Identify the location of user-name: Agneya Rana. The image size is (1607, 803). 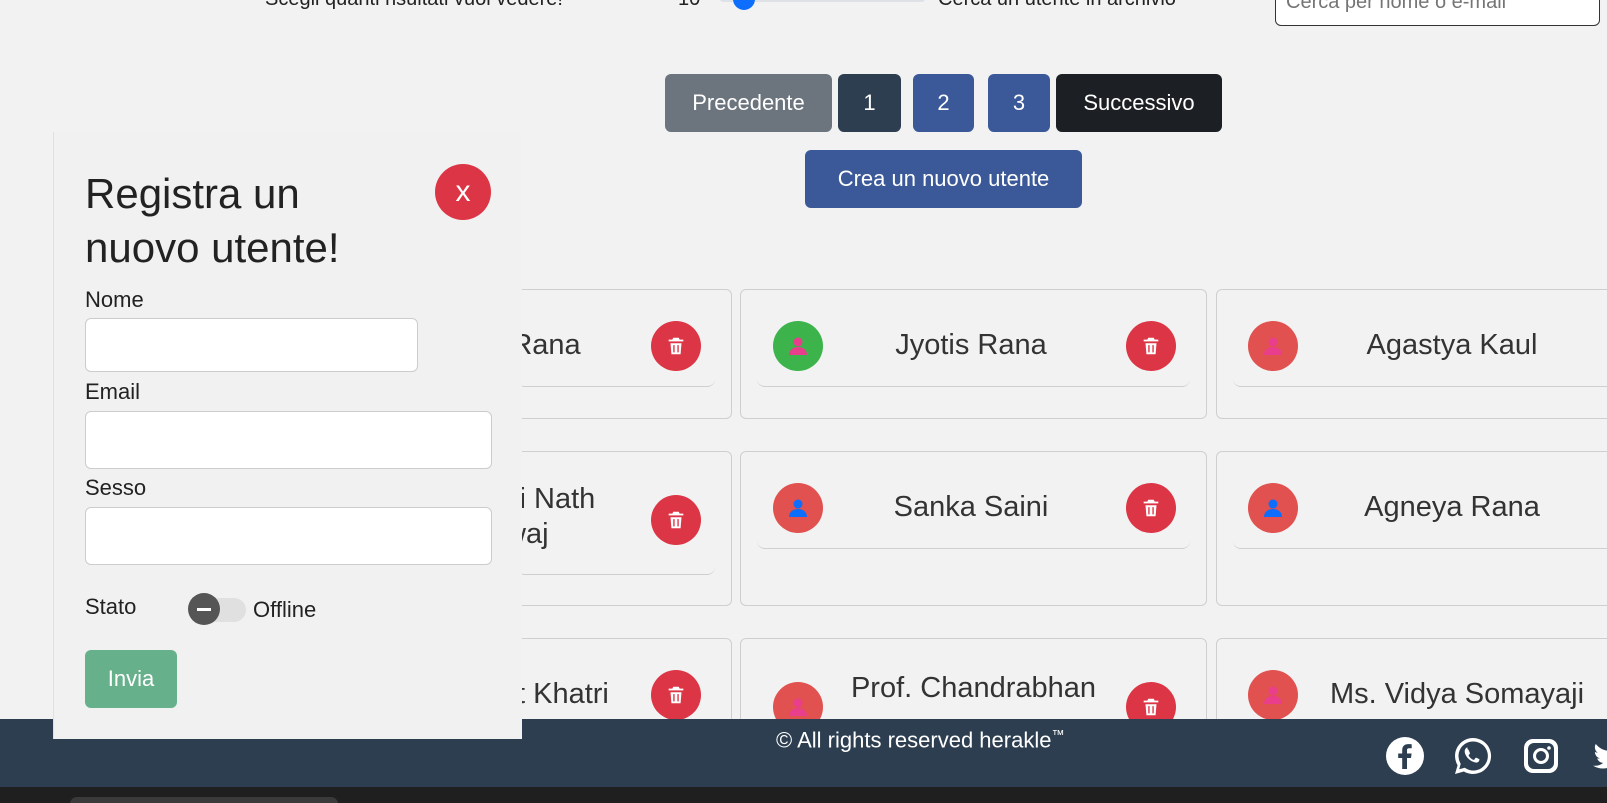
(1452, 507).